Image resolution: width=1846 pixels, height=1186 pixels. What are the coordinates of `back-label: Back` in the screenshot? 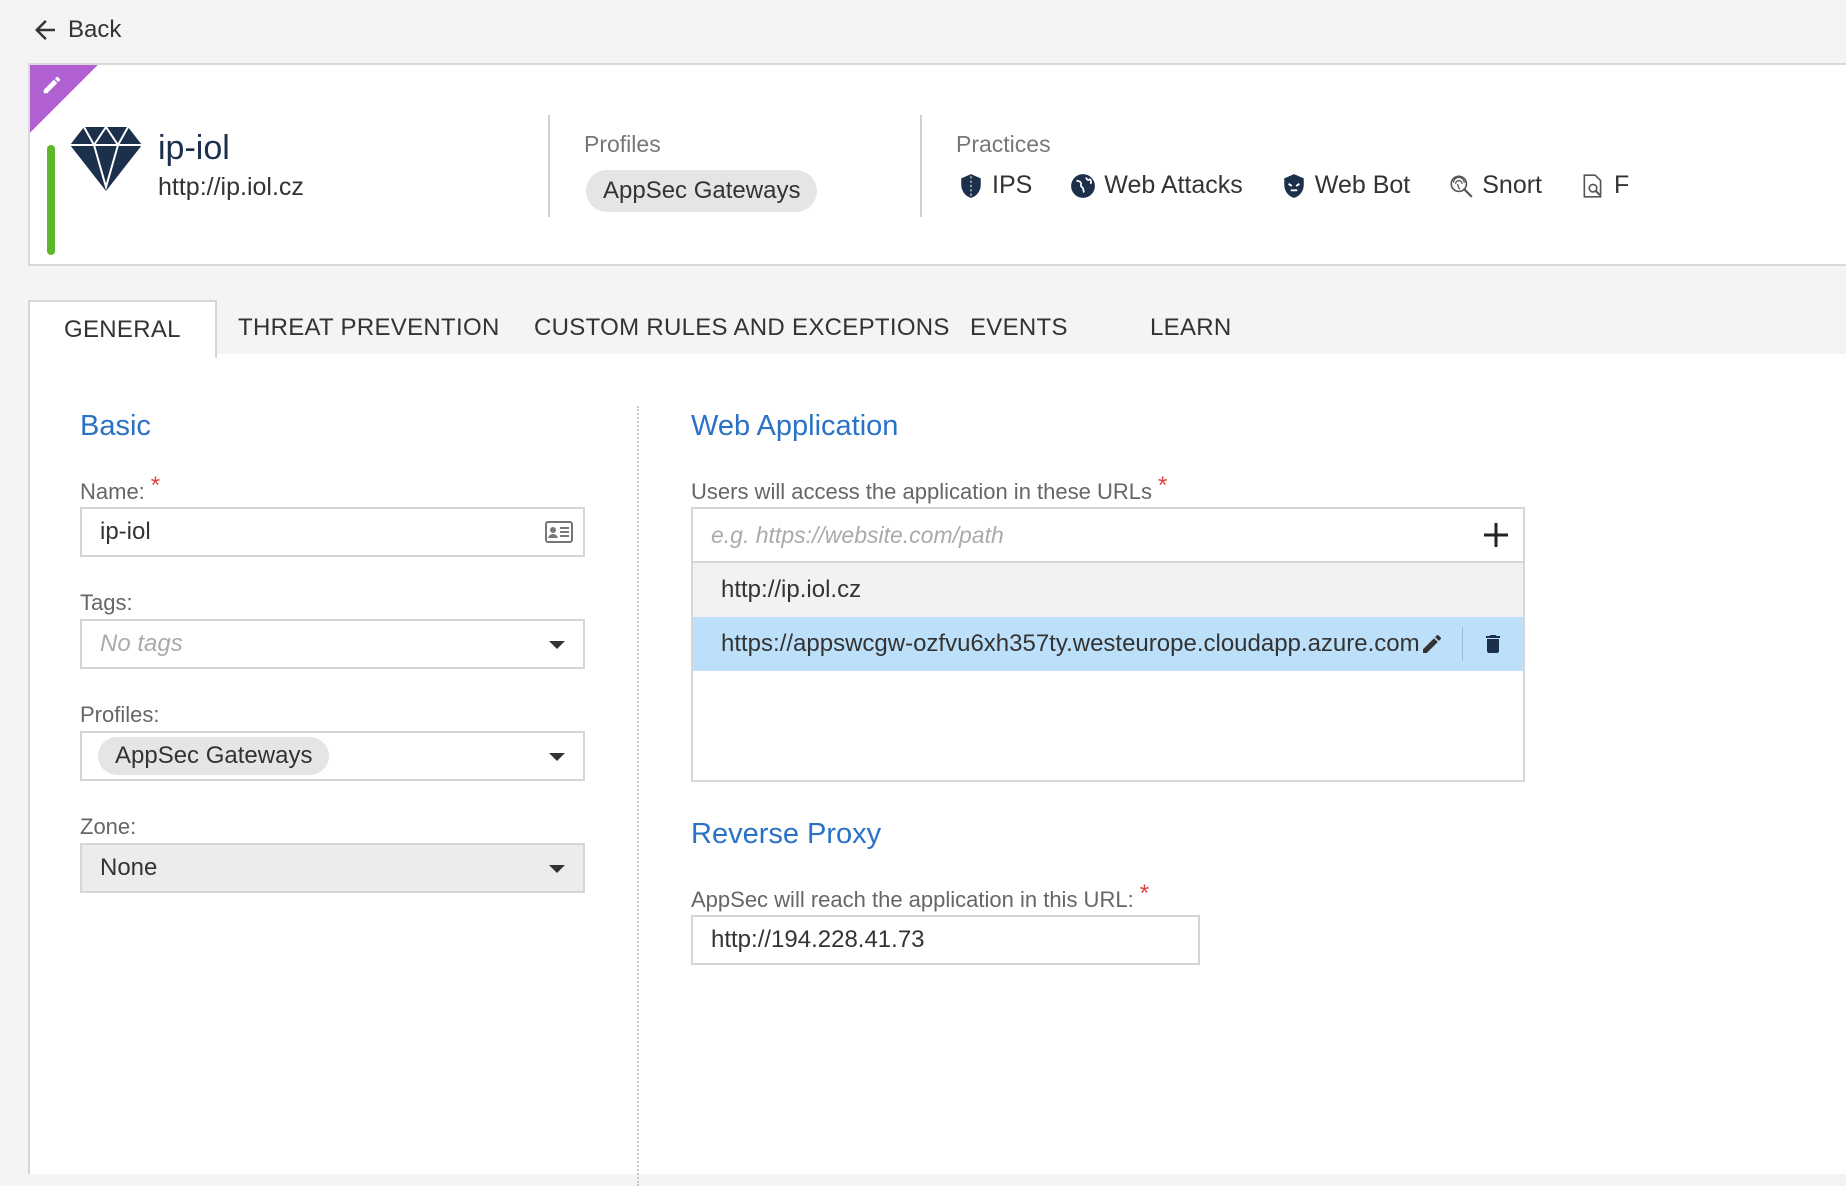 It's located at (95, 29).